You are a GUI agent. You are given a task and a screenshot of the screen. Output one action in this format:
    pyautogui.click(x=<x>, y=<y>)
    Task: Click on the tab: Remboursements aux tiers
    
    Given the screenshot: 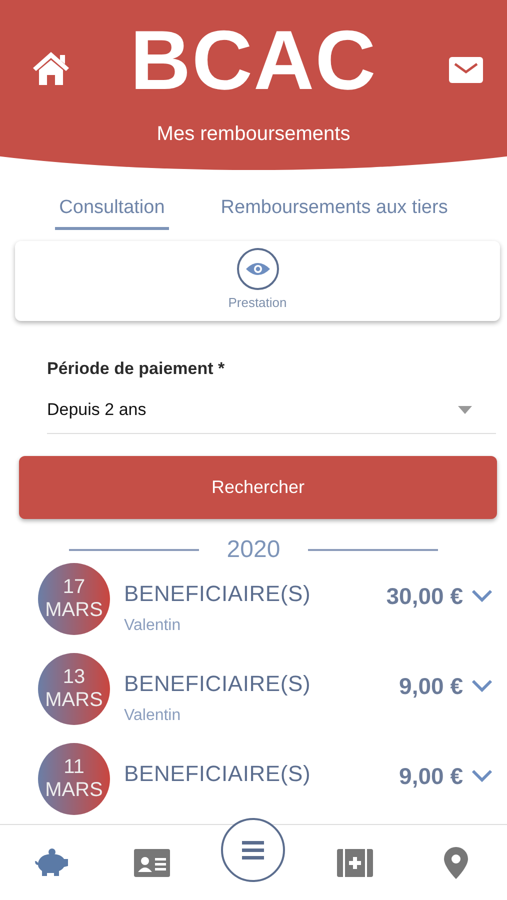 What is the action you would take?
    pyautogui.click(x=334, y=213)
    